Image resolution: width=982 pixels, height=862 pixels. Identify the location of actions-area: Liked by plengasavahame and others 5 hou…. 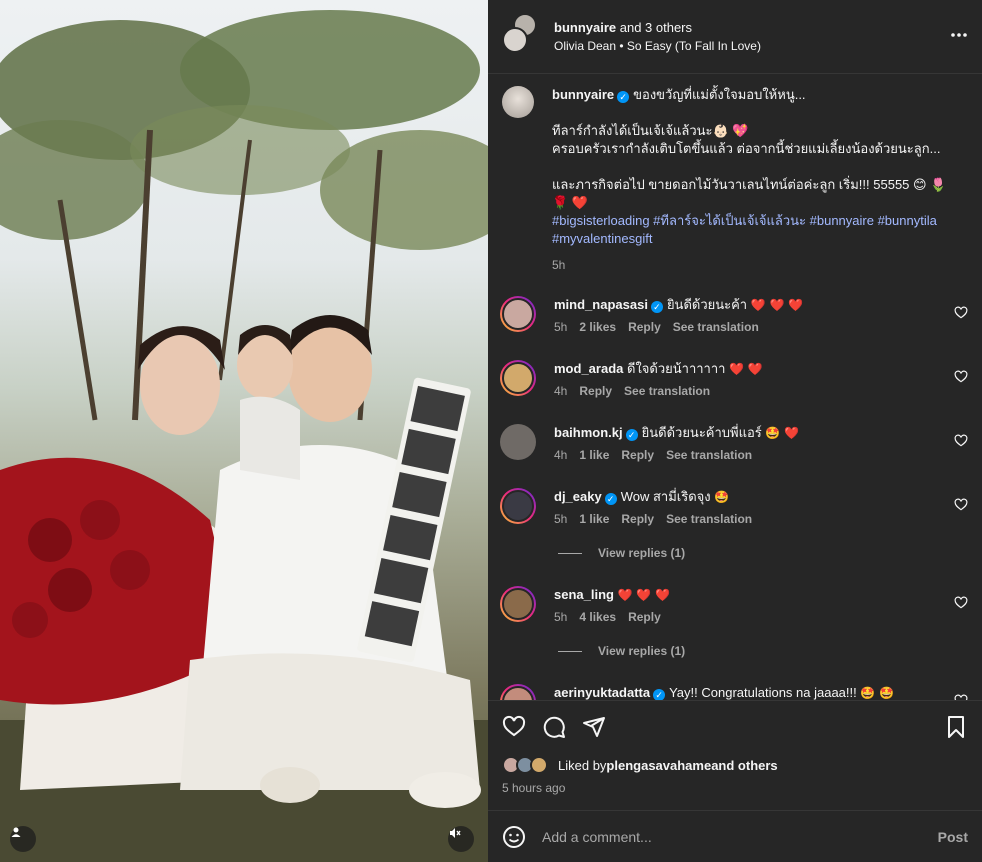
(735, 755).